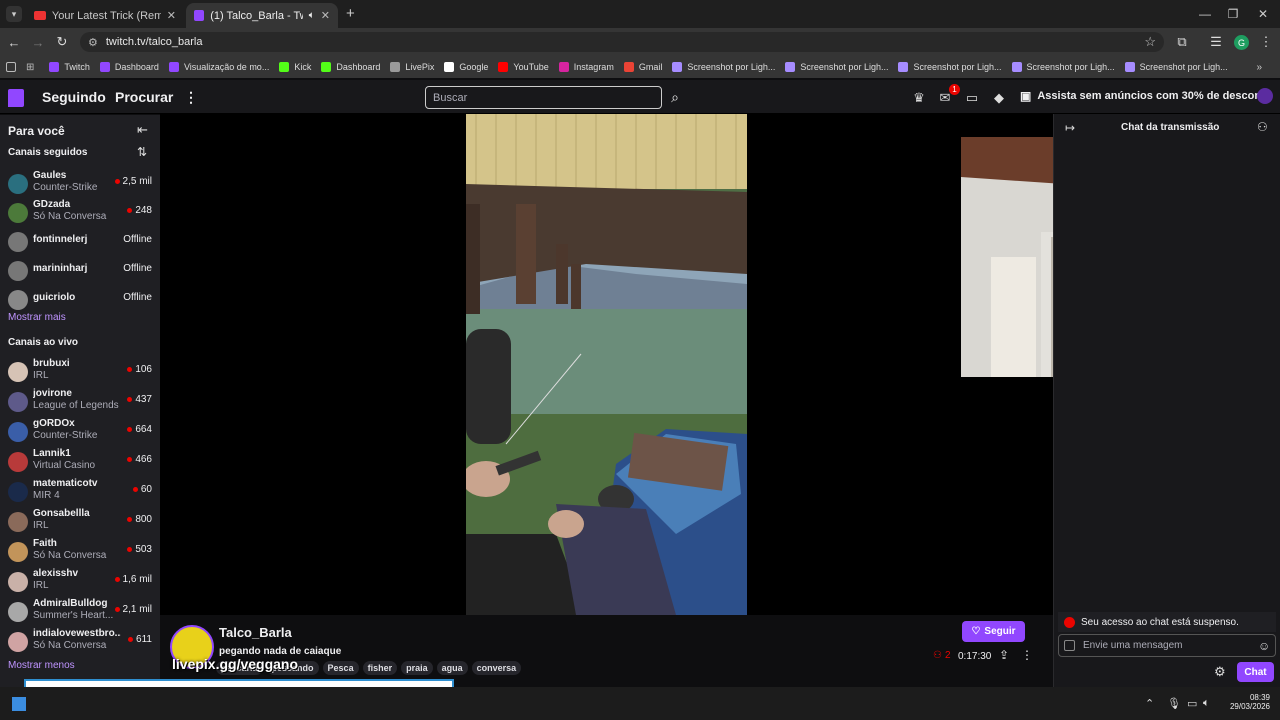 Image resolution: width=1280 pixels, height=720 pixels. What do you see at coordinates (11, 67) in the screenshot?
I see `apps-icon` at bounding box center [11, 67].